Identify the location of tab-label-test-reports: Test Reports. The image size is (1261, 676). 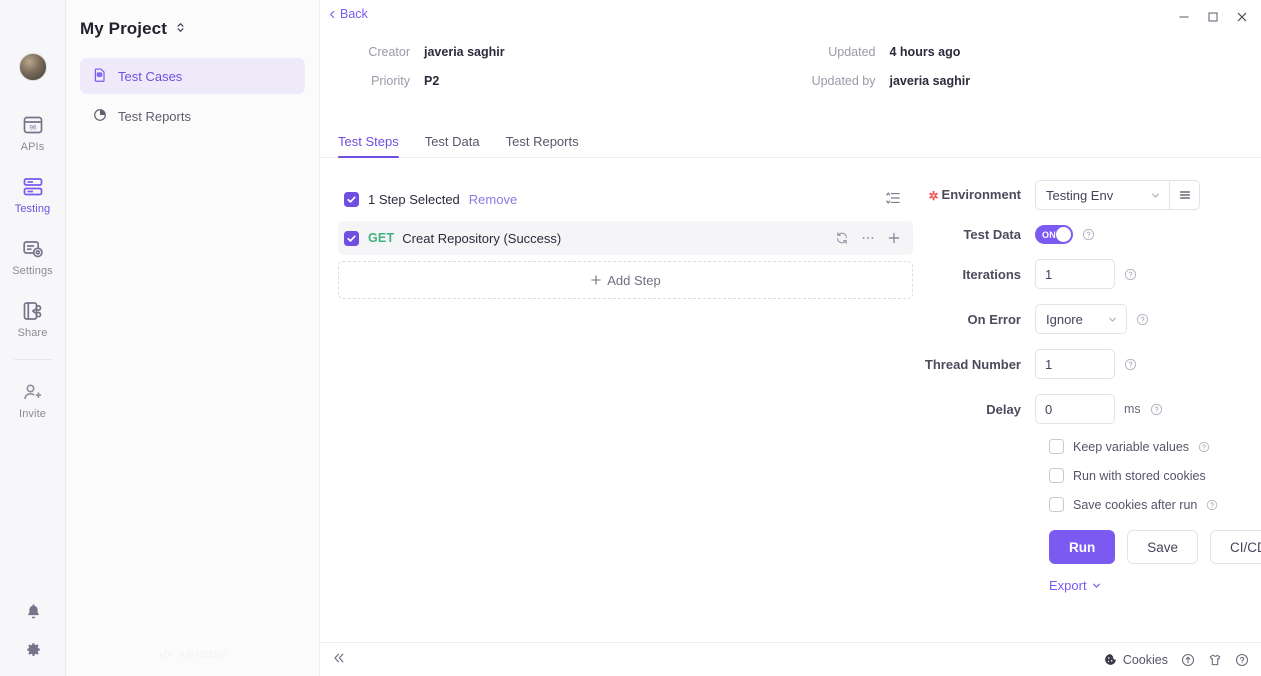
(542, 141).